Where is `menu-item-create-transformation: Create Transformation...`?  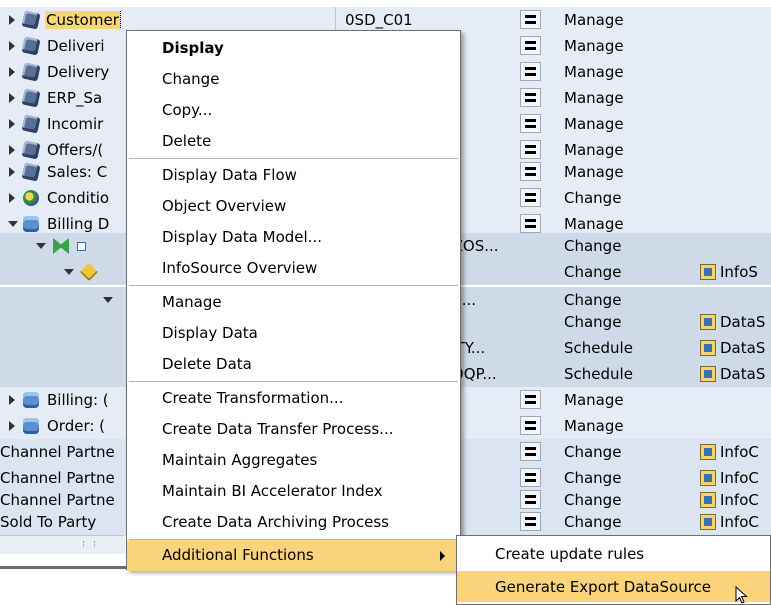 menu-item-create-transformation: Create Transformation... is located at coordinates (293, 398).